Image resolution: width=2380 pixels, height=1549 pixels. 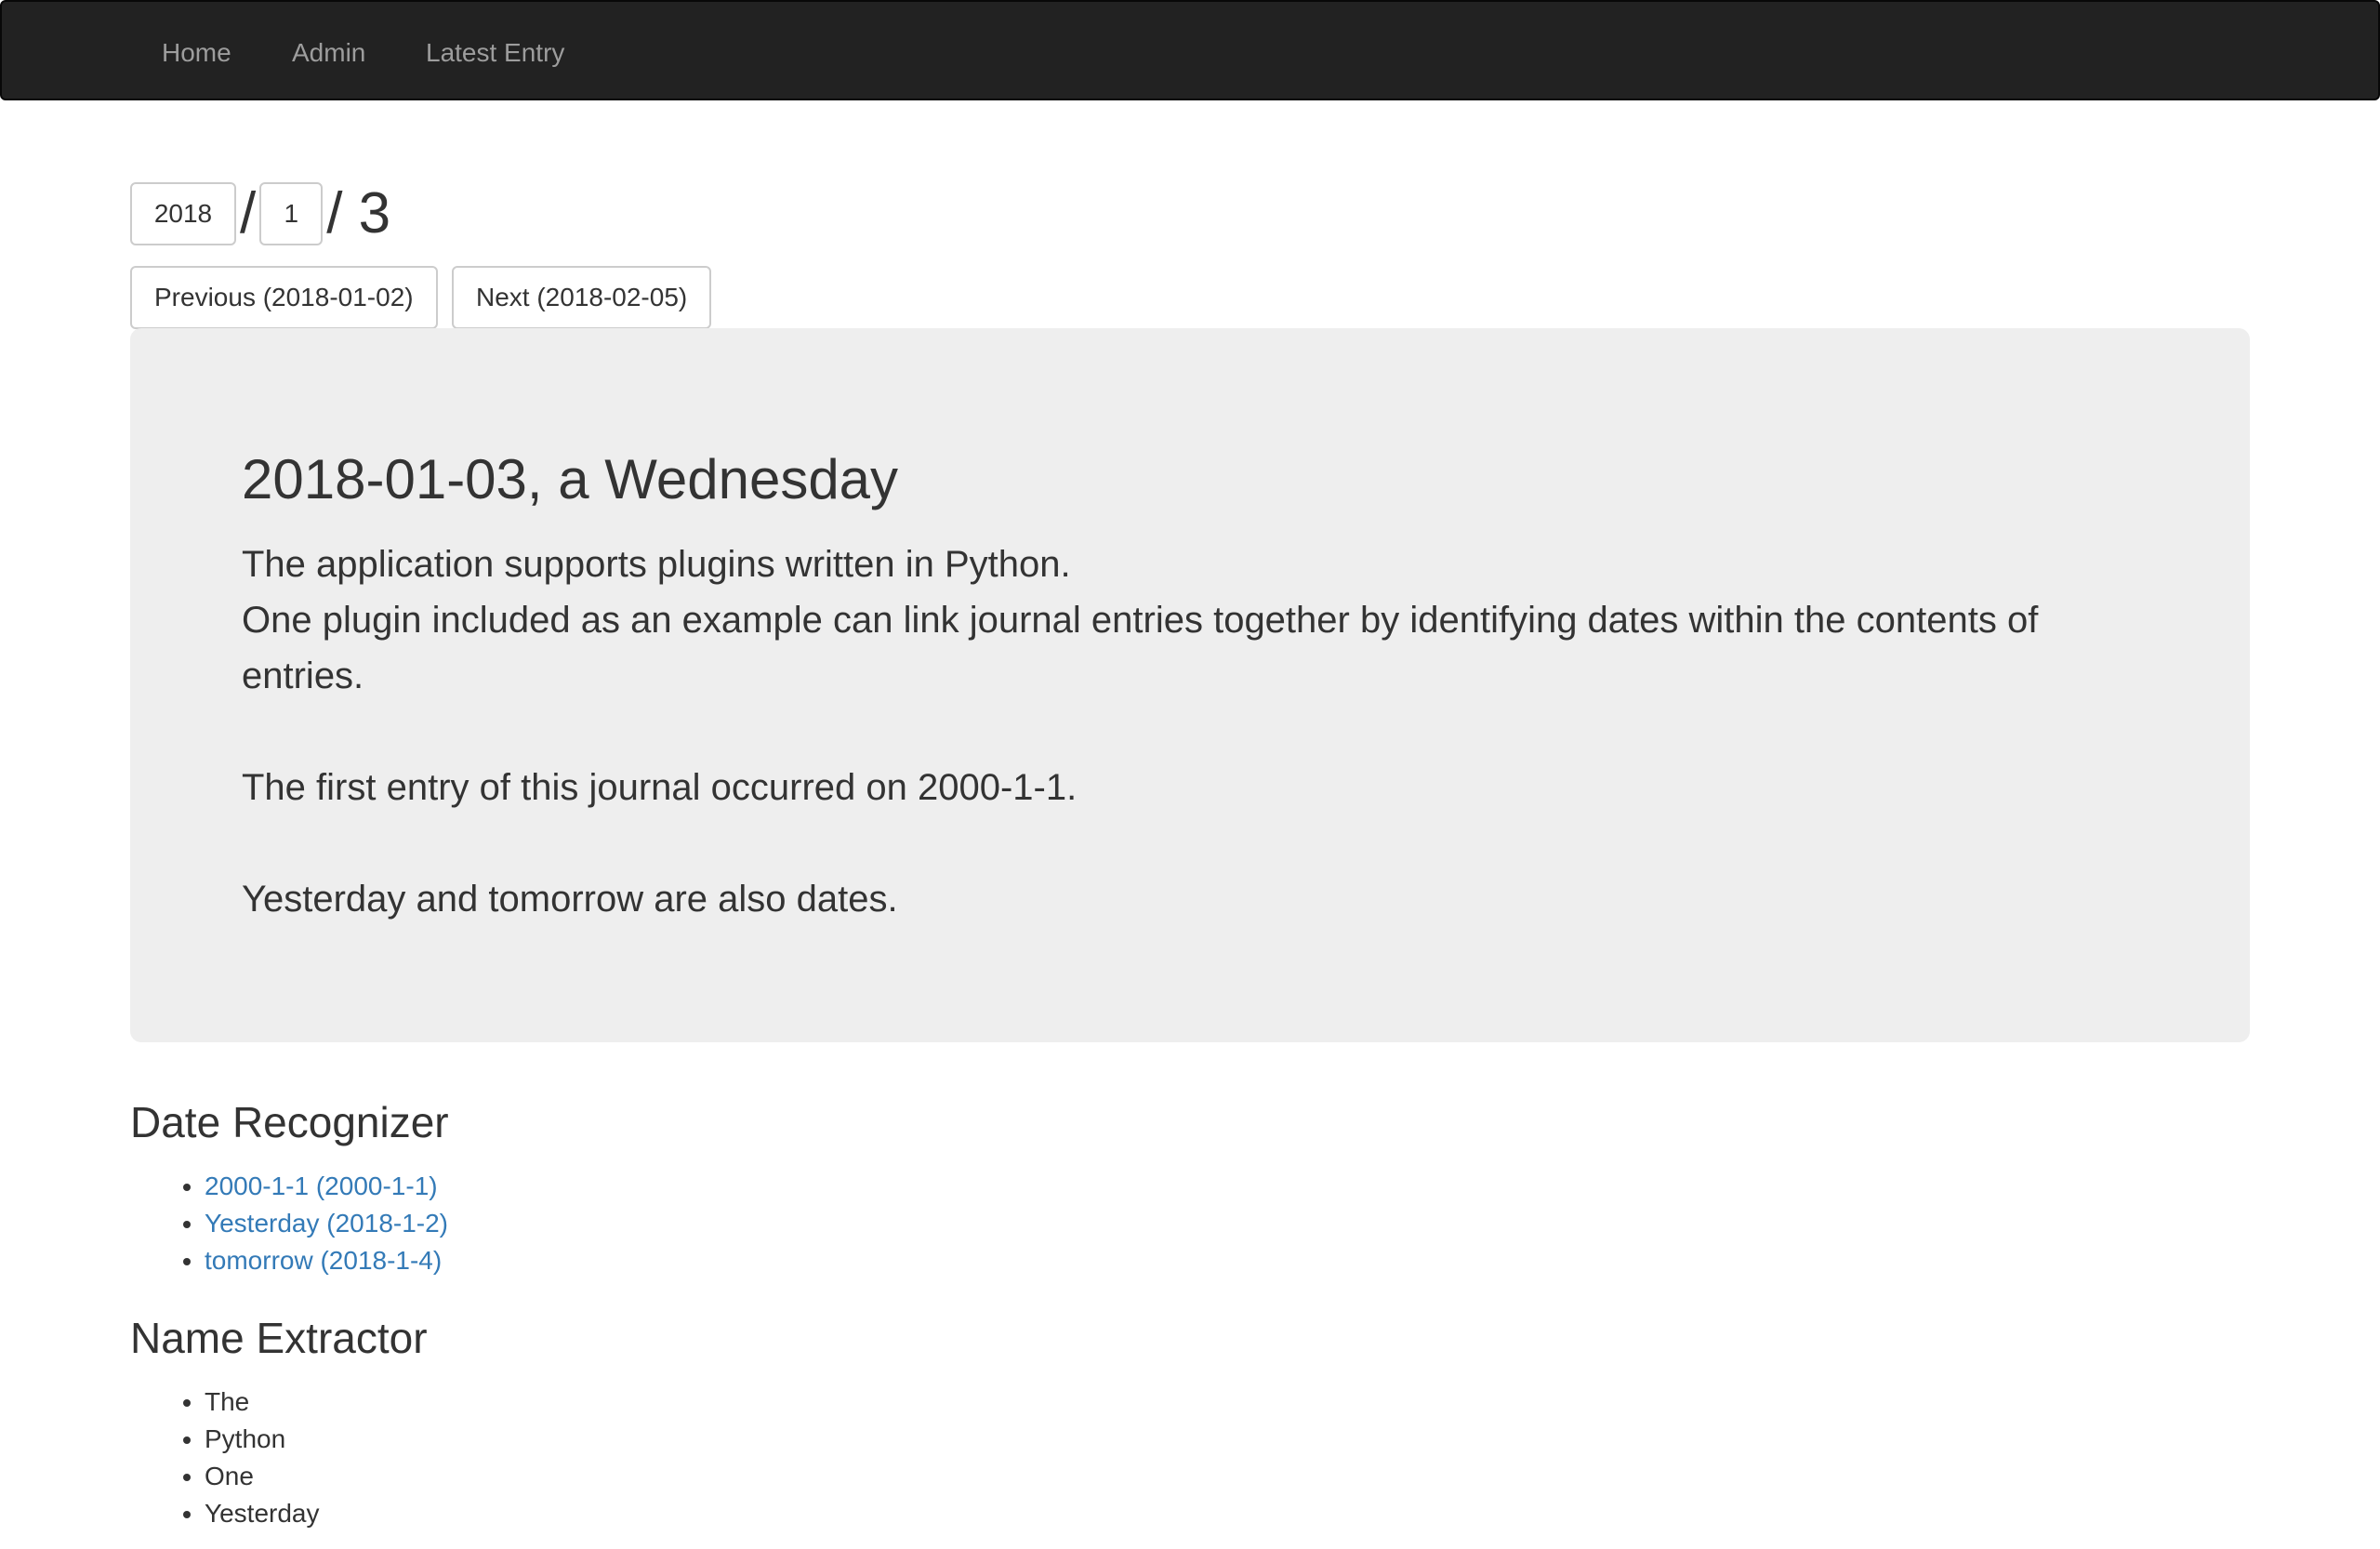 What do you see at coordinates (291, 213) in the screenshot?
I see `month-input` at bounding box center [291, 213].